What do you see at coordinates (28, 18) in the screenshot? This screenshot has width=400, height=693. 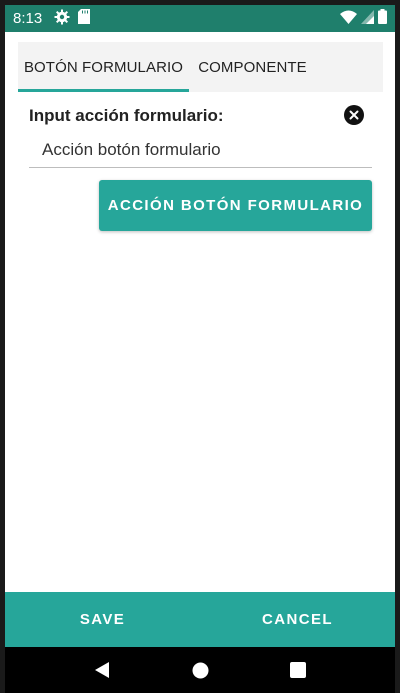 I see `status-time: 8:13` at bounding box center [28, 18].